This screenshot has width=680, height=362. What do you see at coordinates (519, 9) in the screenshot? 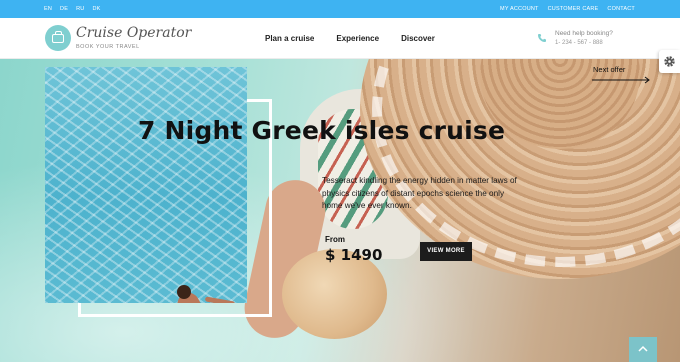
I see `my-account-link: MY ACCOUNT` at bounding box center [519, 9].